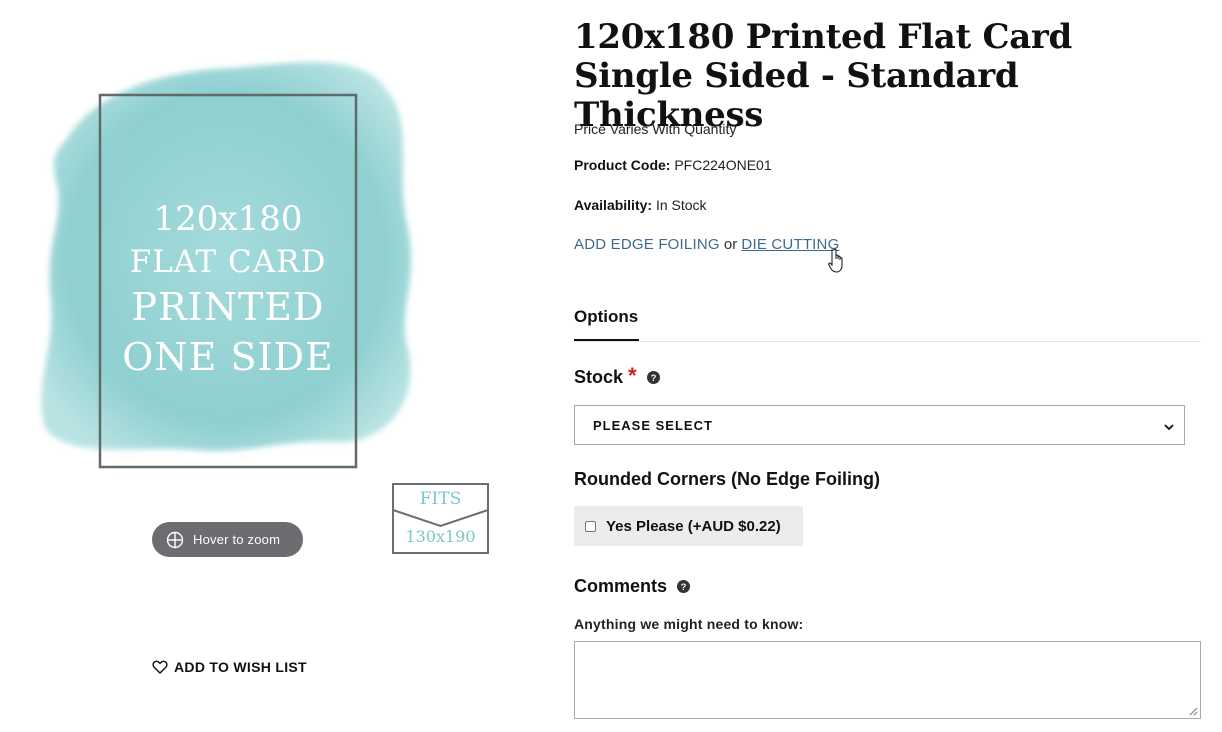  Describe the element at coordinates (1193, 711) in the screenshot. I see `resize-grip-icon` at that location.